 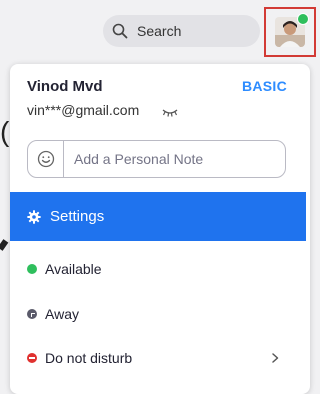 I want to click on user-name: Vinod Mvd, so click(x=65, y=86).